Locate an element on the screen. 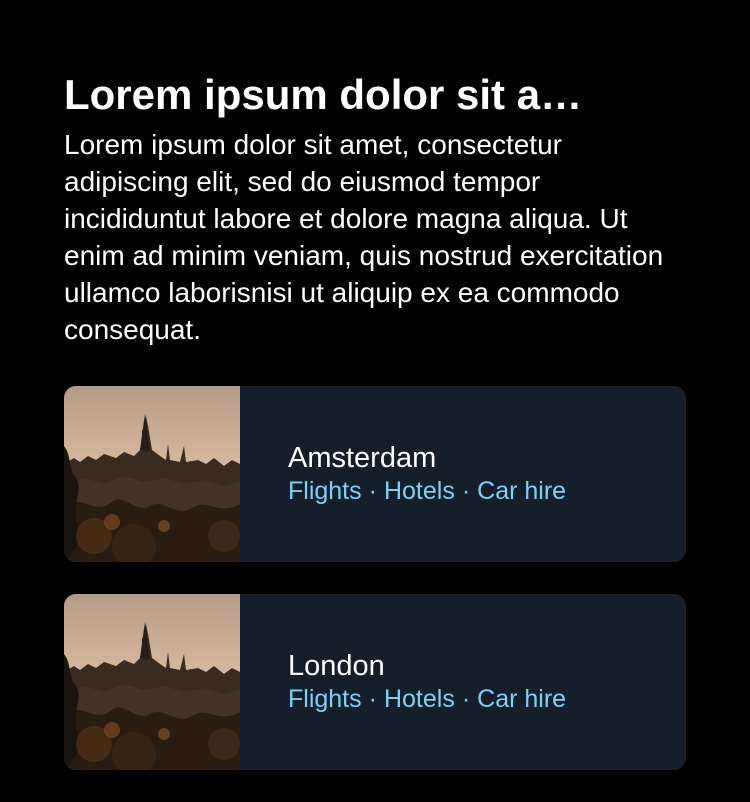  city-name: London is located at coordinates (336, 666).